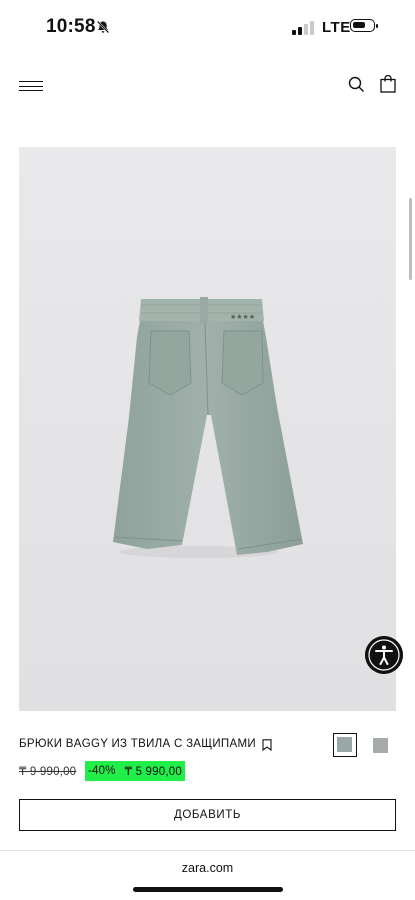 The height and width of the screenshot is (900, 415). What do you see at coordinates (380, 745) in the screenshot?
I see `color-swatch` at bounding box center [380, 745].